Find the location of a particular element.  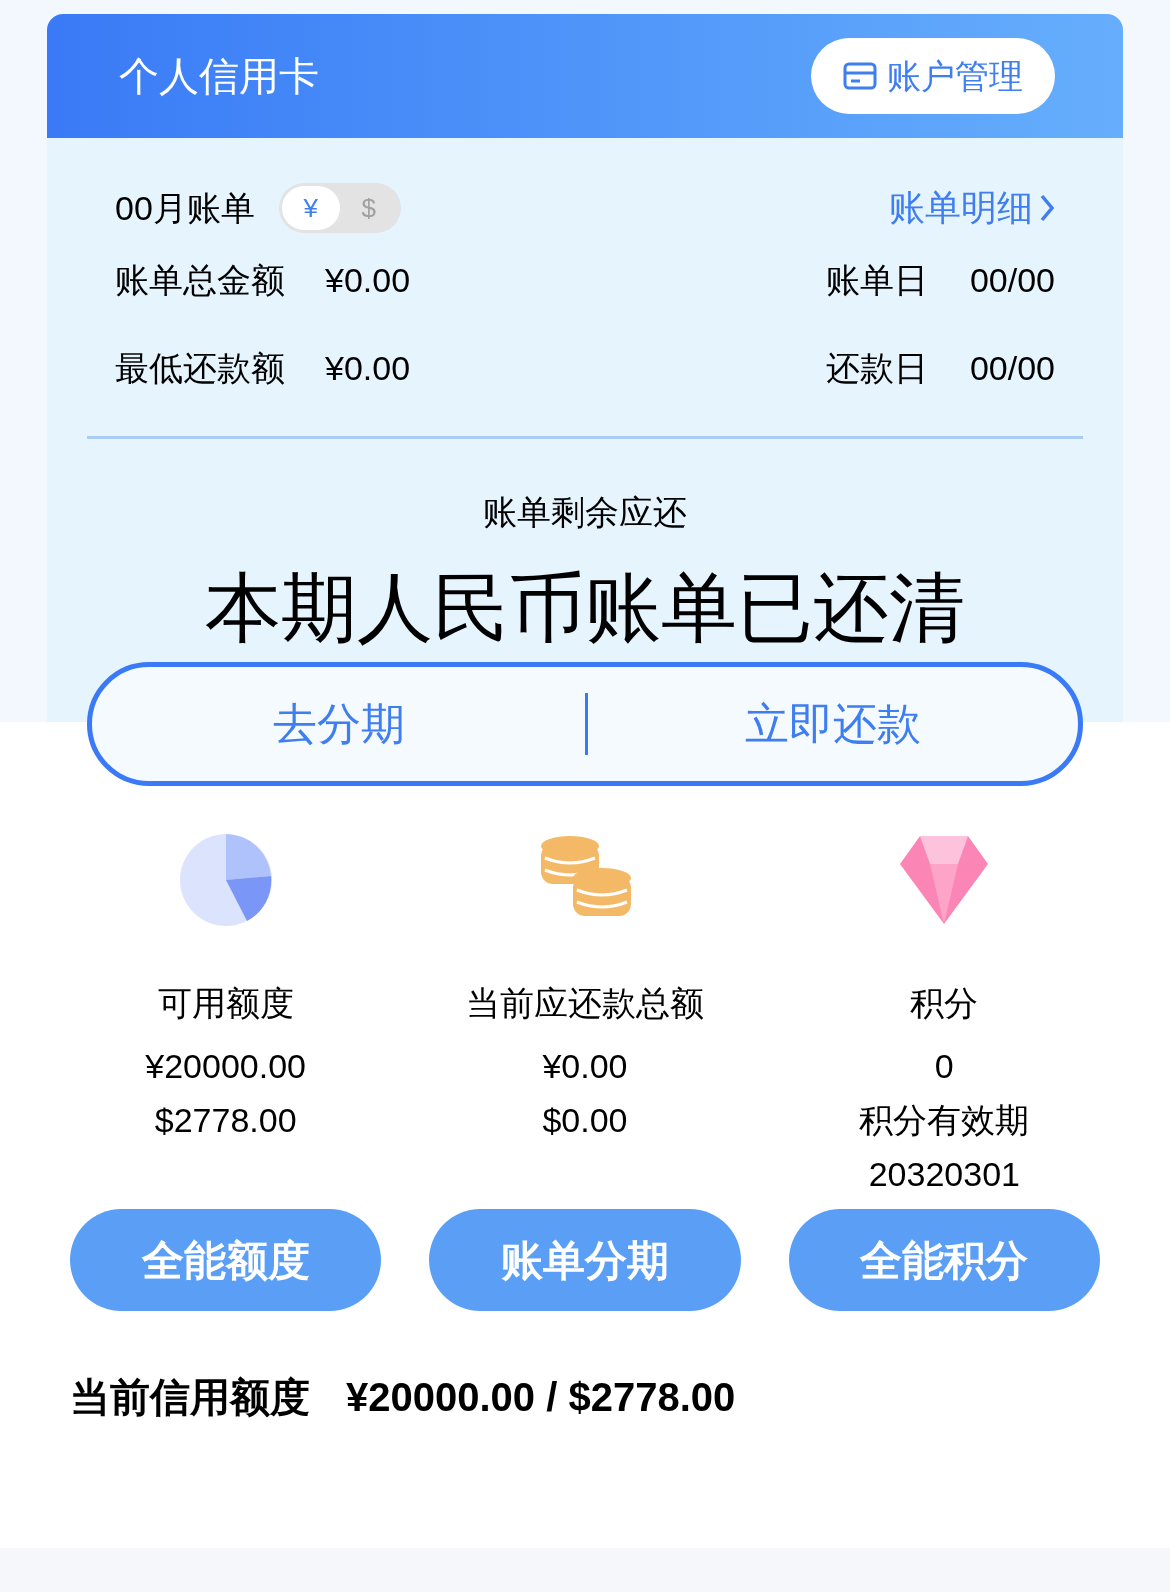

bill-field-label: 最低还款额 is located at coordinates (200, 368).